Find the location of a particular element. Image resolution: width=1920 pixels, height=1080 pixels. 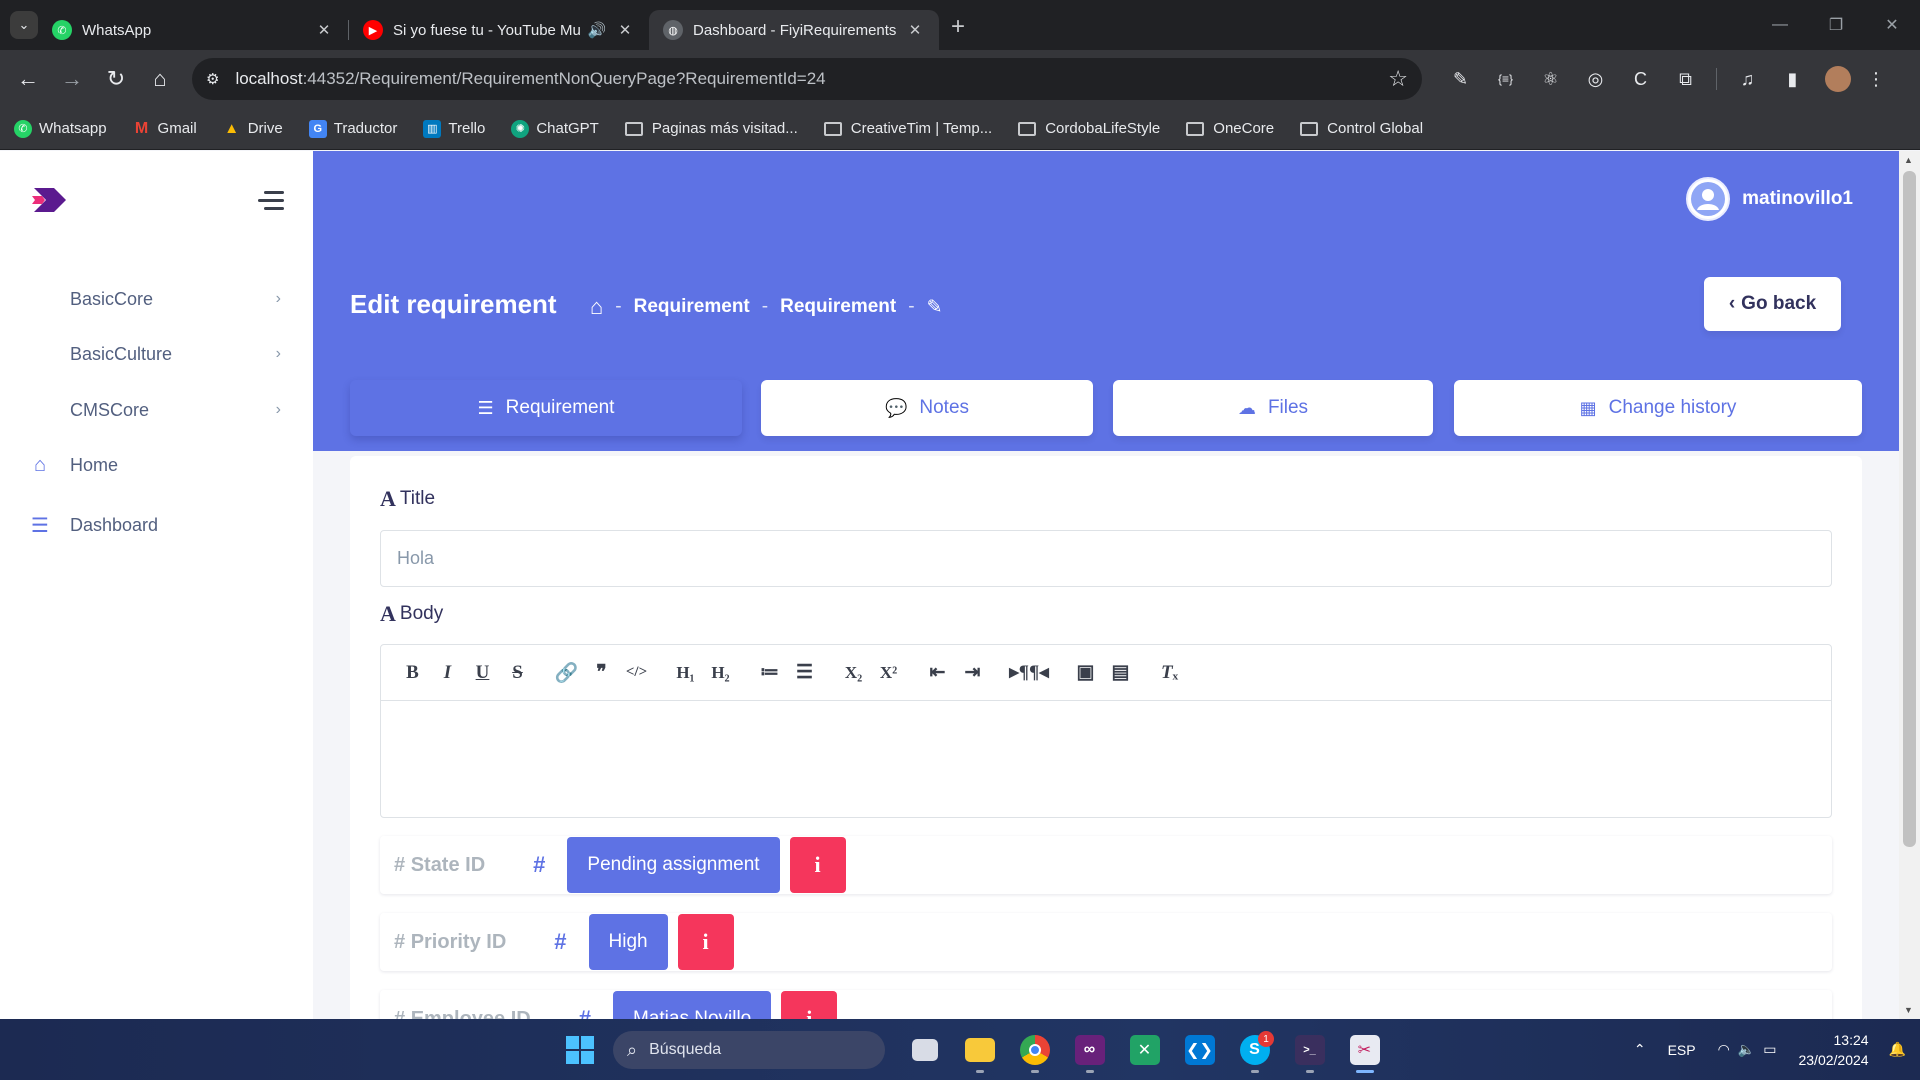

reload-icon: ↻ is located at coordinates (116, 79).